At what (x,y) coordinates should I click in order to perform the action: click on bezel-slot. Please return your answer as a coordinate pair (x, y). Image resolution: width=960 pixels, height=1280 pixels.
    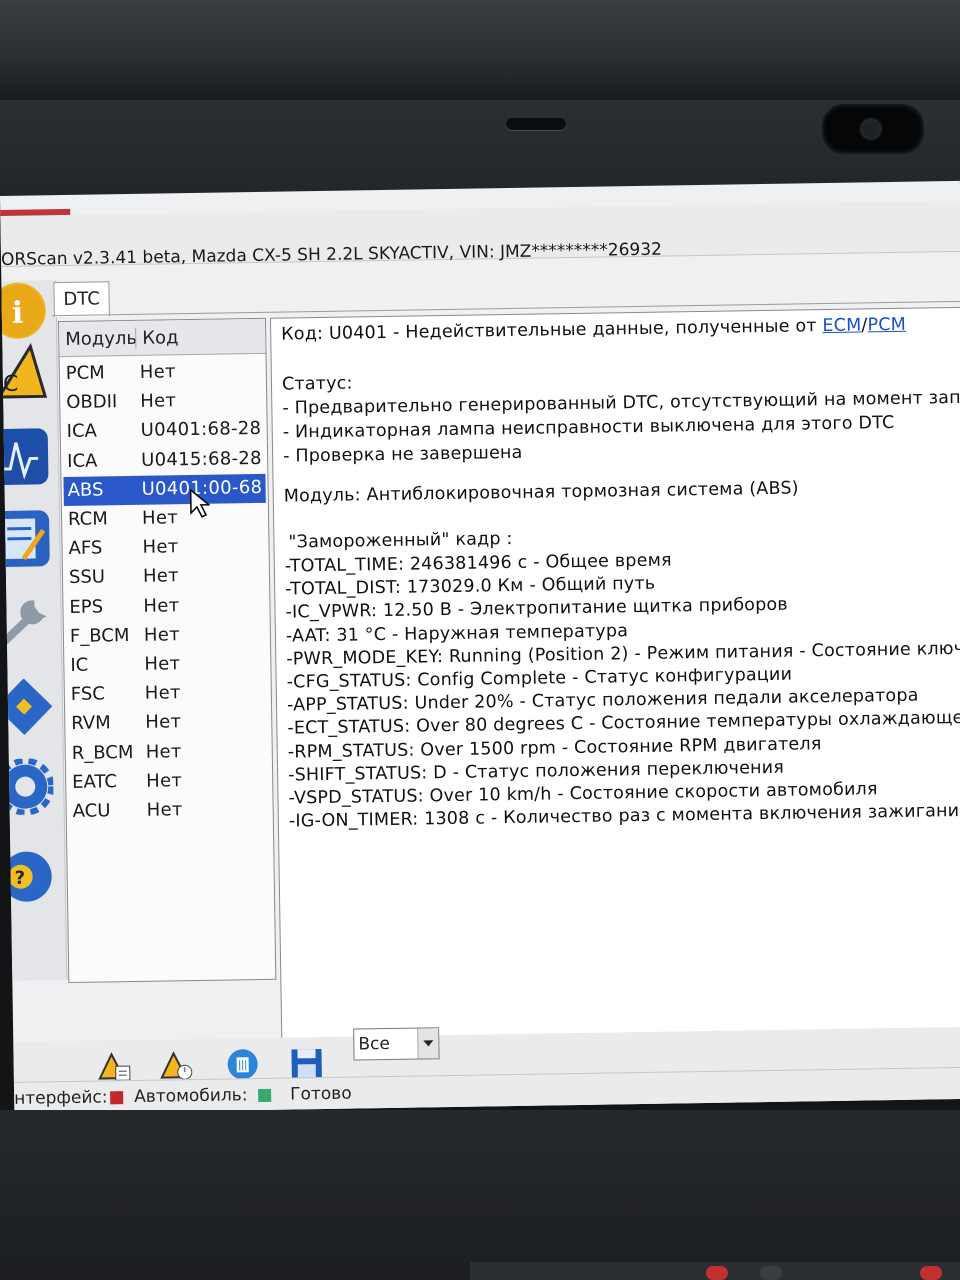
    Looking at the image, I should click on (536, 124).